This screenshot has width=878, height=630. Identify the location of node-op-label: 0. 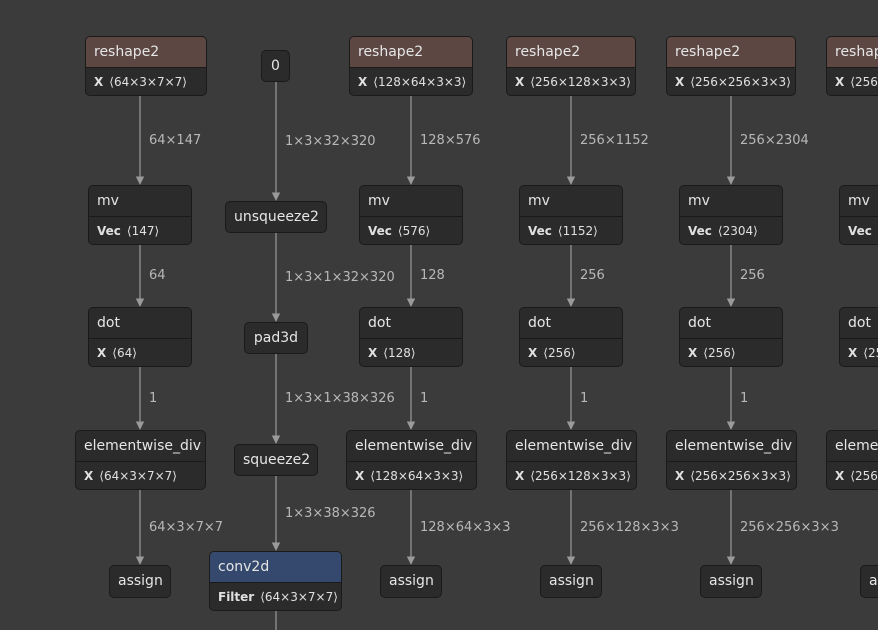
(275, 66).